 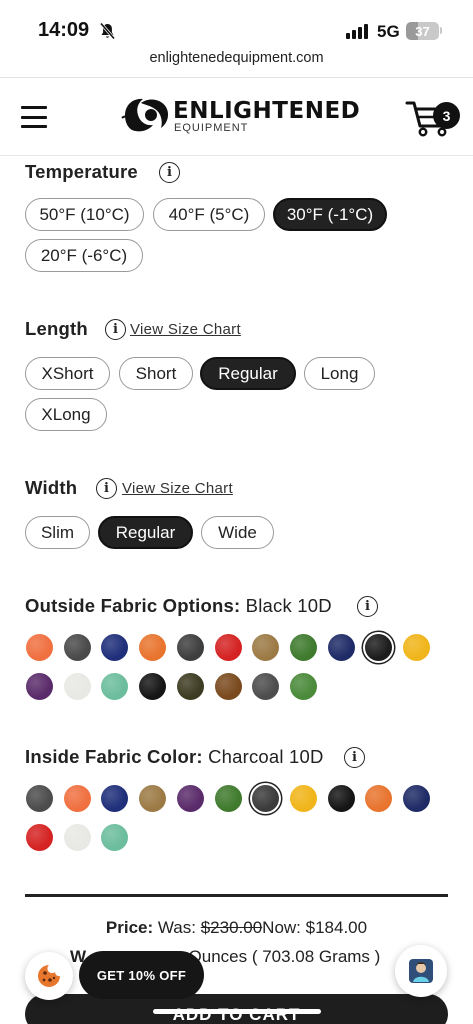 I want to click on status-bar: 14:09 5G 37, so click(x=236, y=23).